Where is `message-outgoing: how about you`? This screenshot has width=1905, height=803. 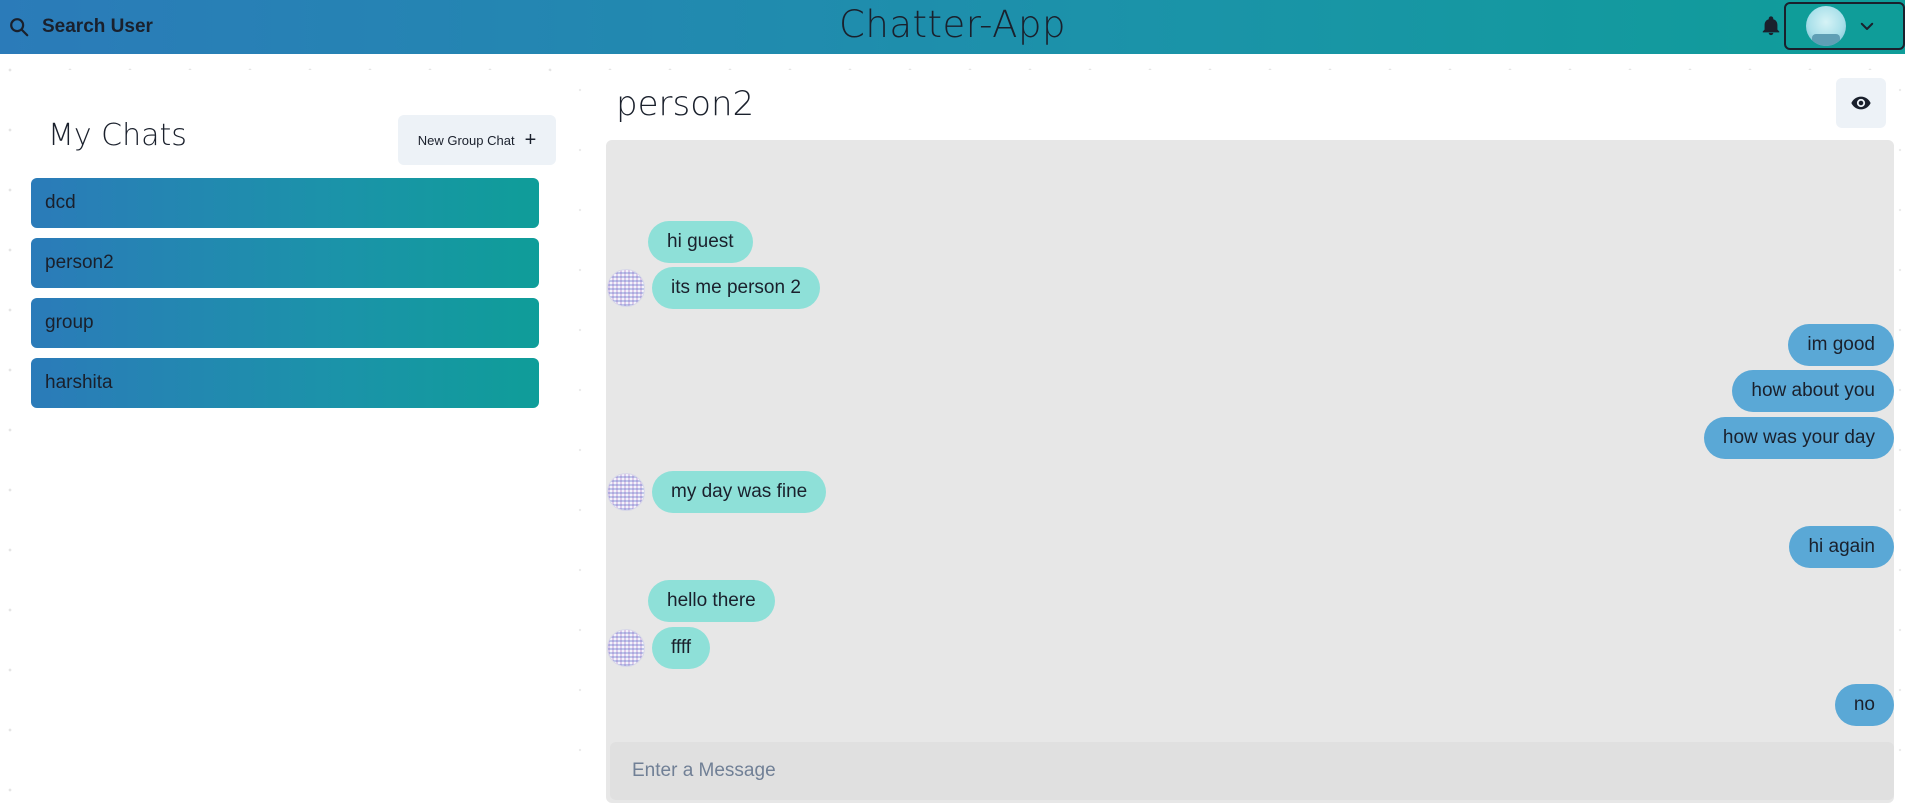 message-outgoing: how about you is located at coordinates (1813, 391).